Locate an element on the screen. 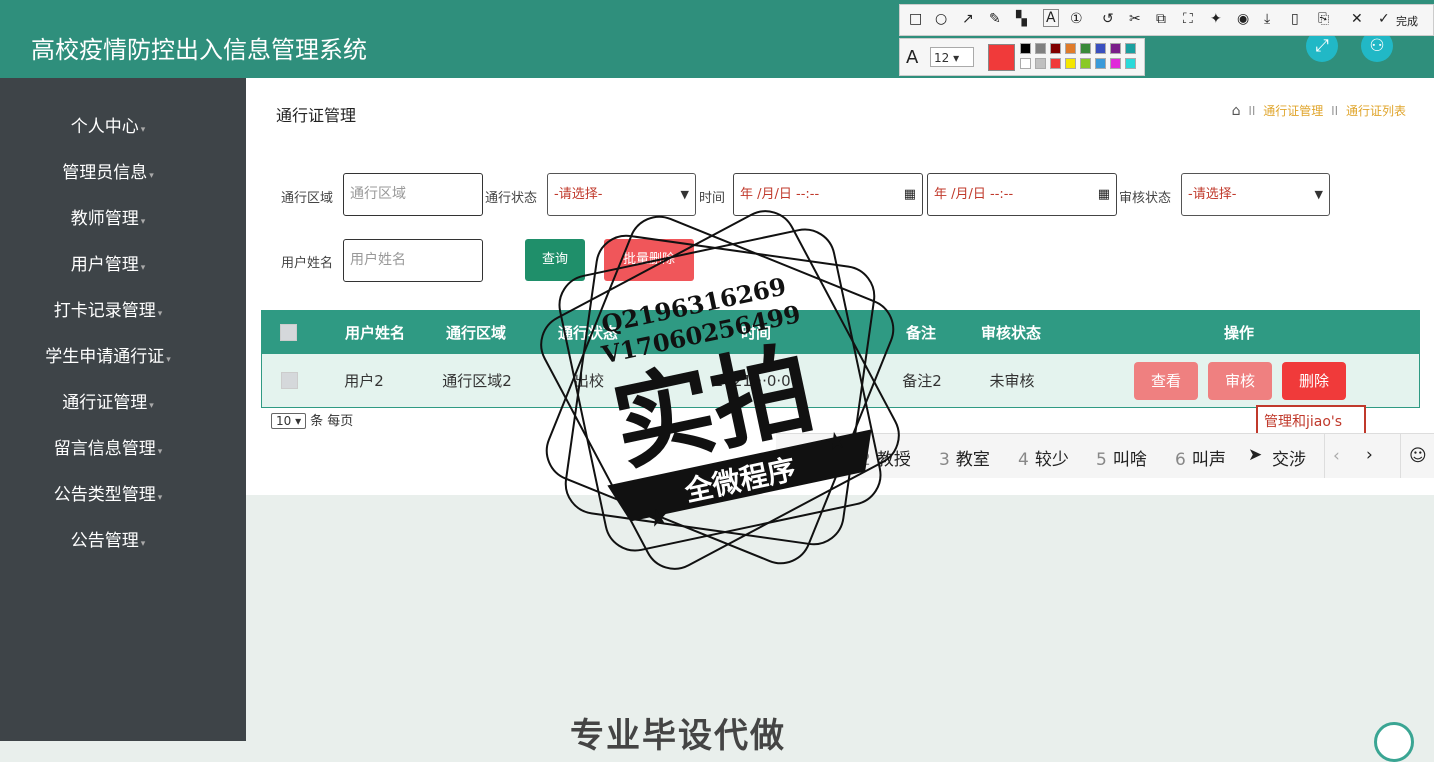  rectangle-icon: □ is located at coordinates (915, 19).